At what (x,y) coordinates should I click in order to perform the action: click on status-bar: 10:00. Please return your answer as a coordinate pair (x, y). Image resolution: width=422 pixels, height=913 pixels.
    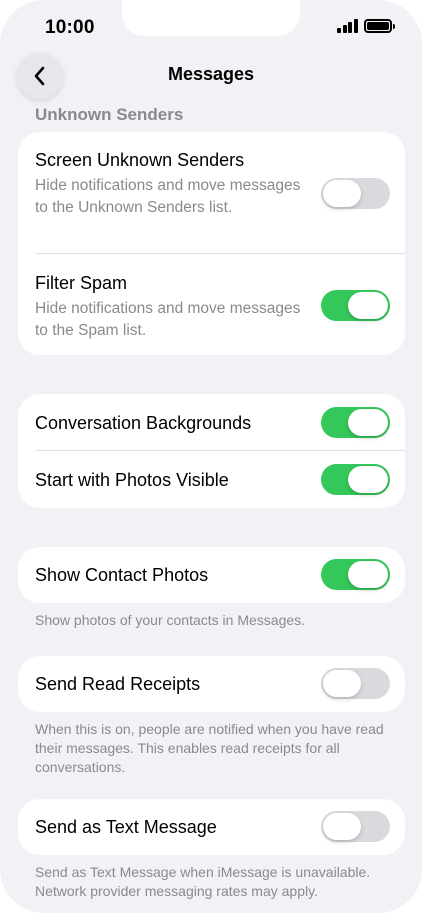
    Looking at the image, I should click on (211, 27).